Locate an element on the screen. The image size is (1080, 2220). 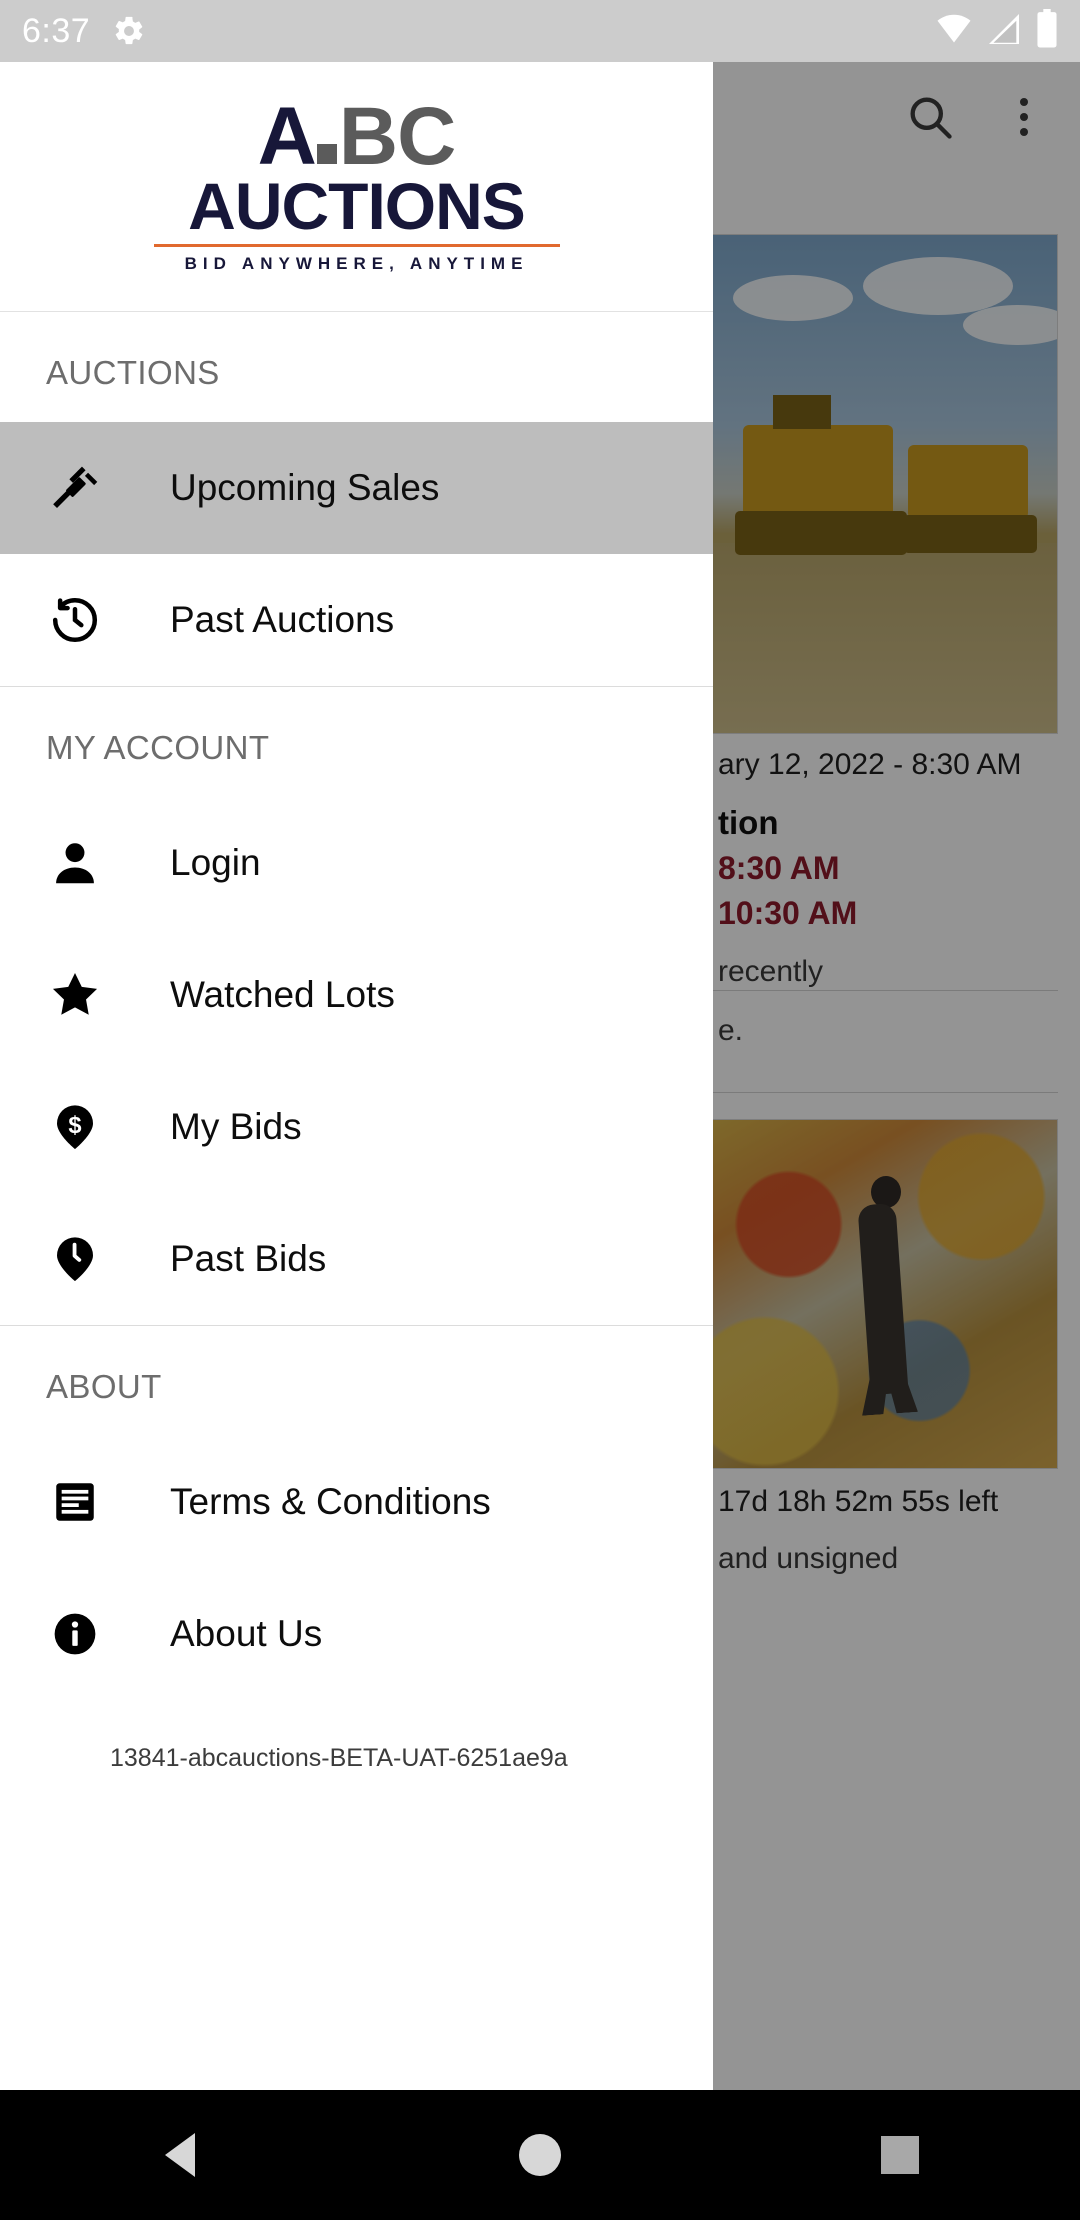
drawer-section-auctions: AUCTIONS Upcoming Sales Past Auctions is located at coordinates (356, 499).